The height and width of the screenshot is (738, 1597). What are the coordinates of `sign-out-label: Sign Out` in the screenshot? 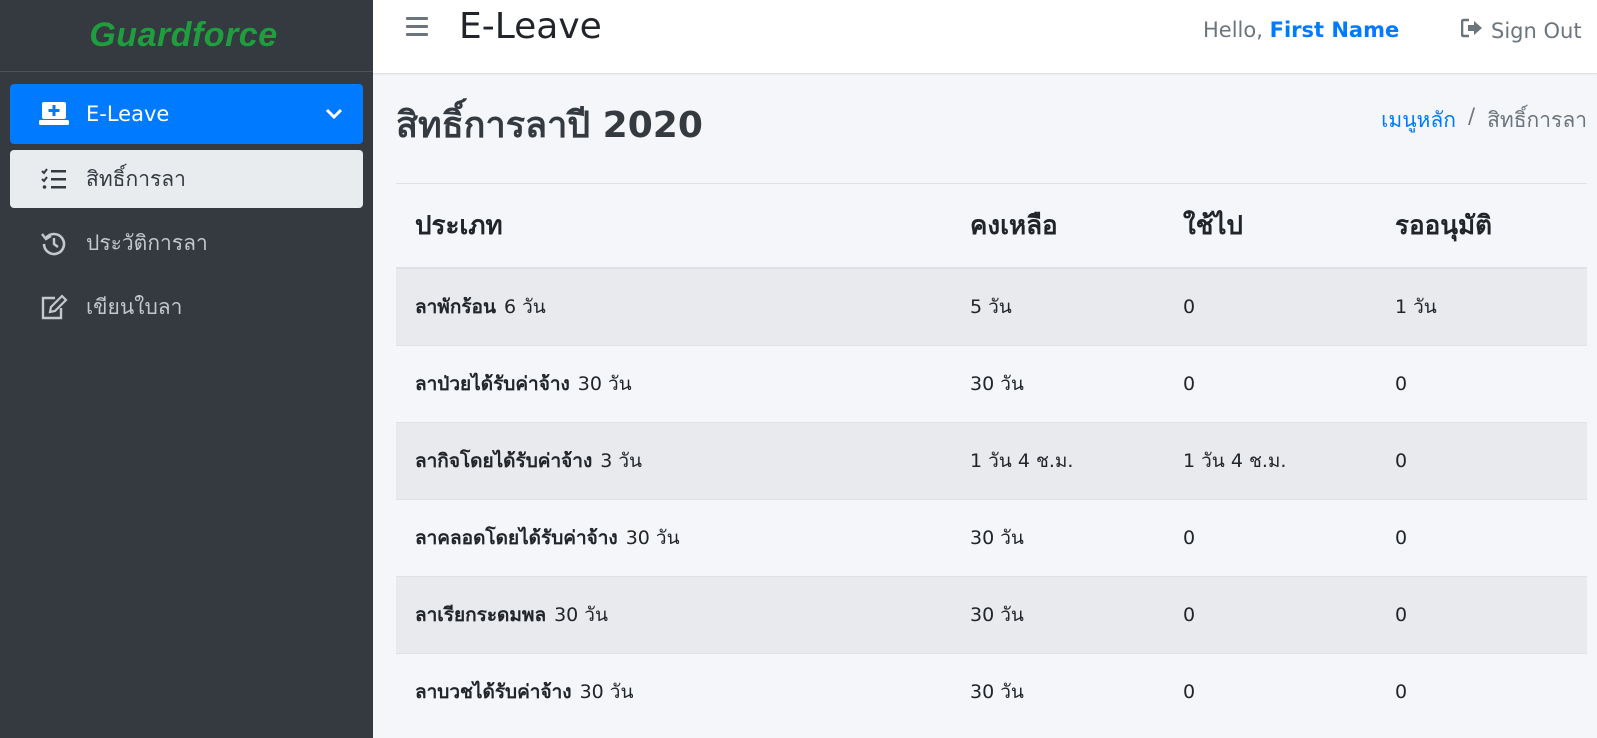 It's located at (1536, 30).